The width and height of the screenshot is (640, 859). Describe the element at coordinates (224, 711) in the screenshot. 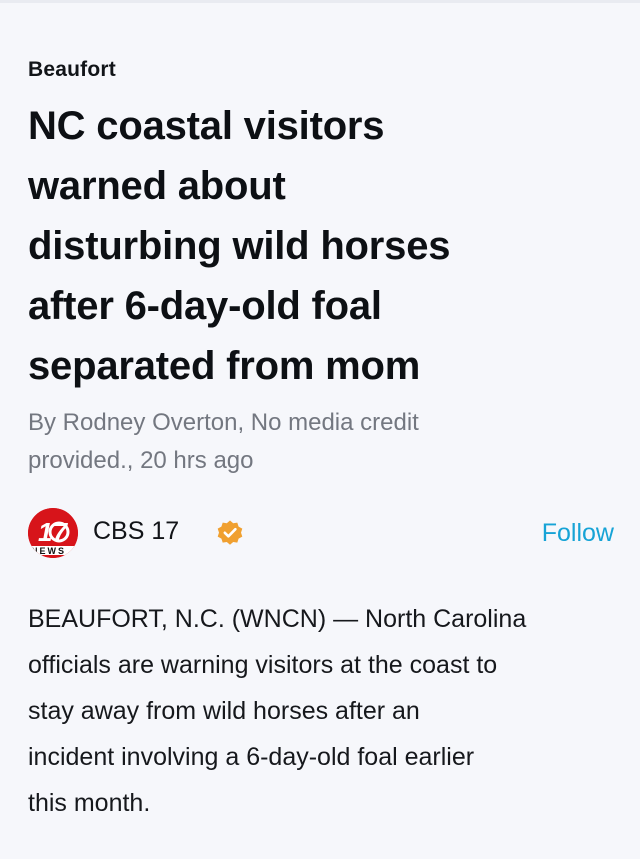

I see `body-line: stay away from wild horses after an` at that location.